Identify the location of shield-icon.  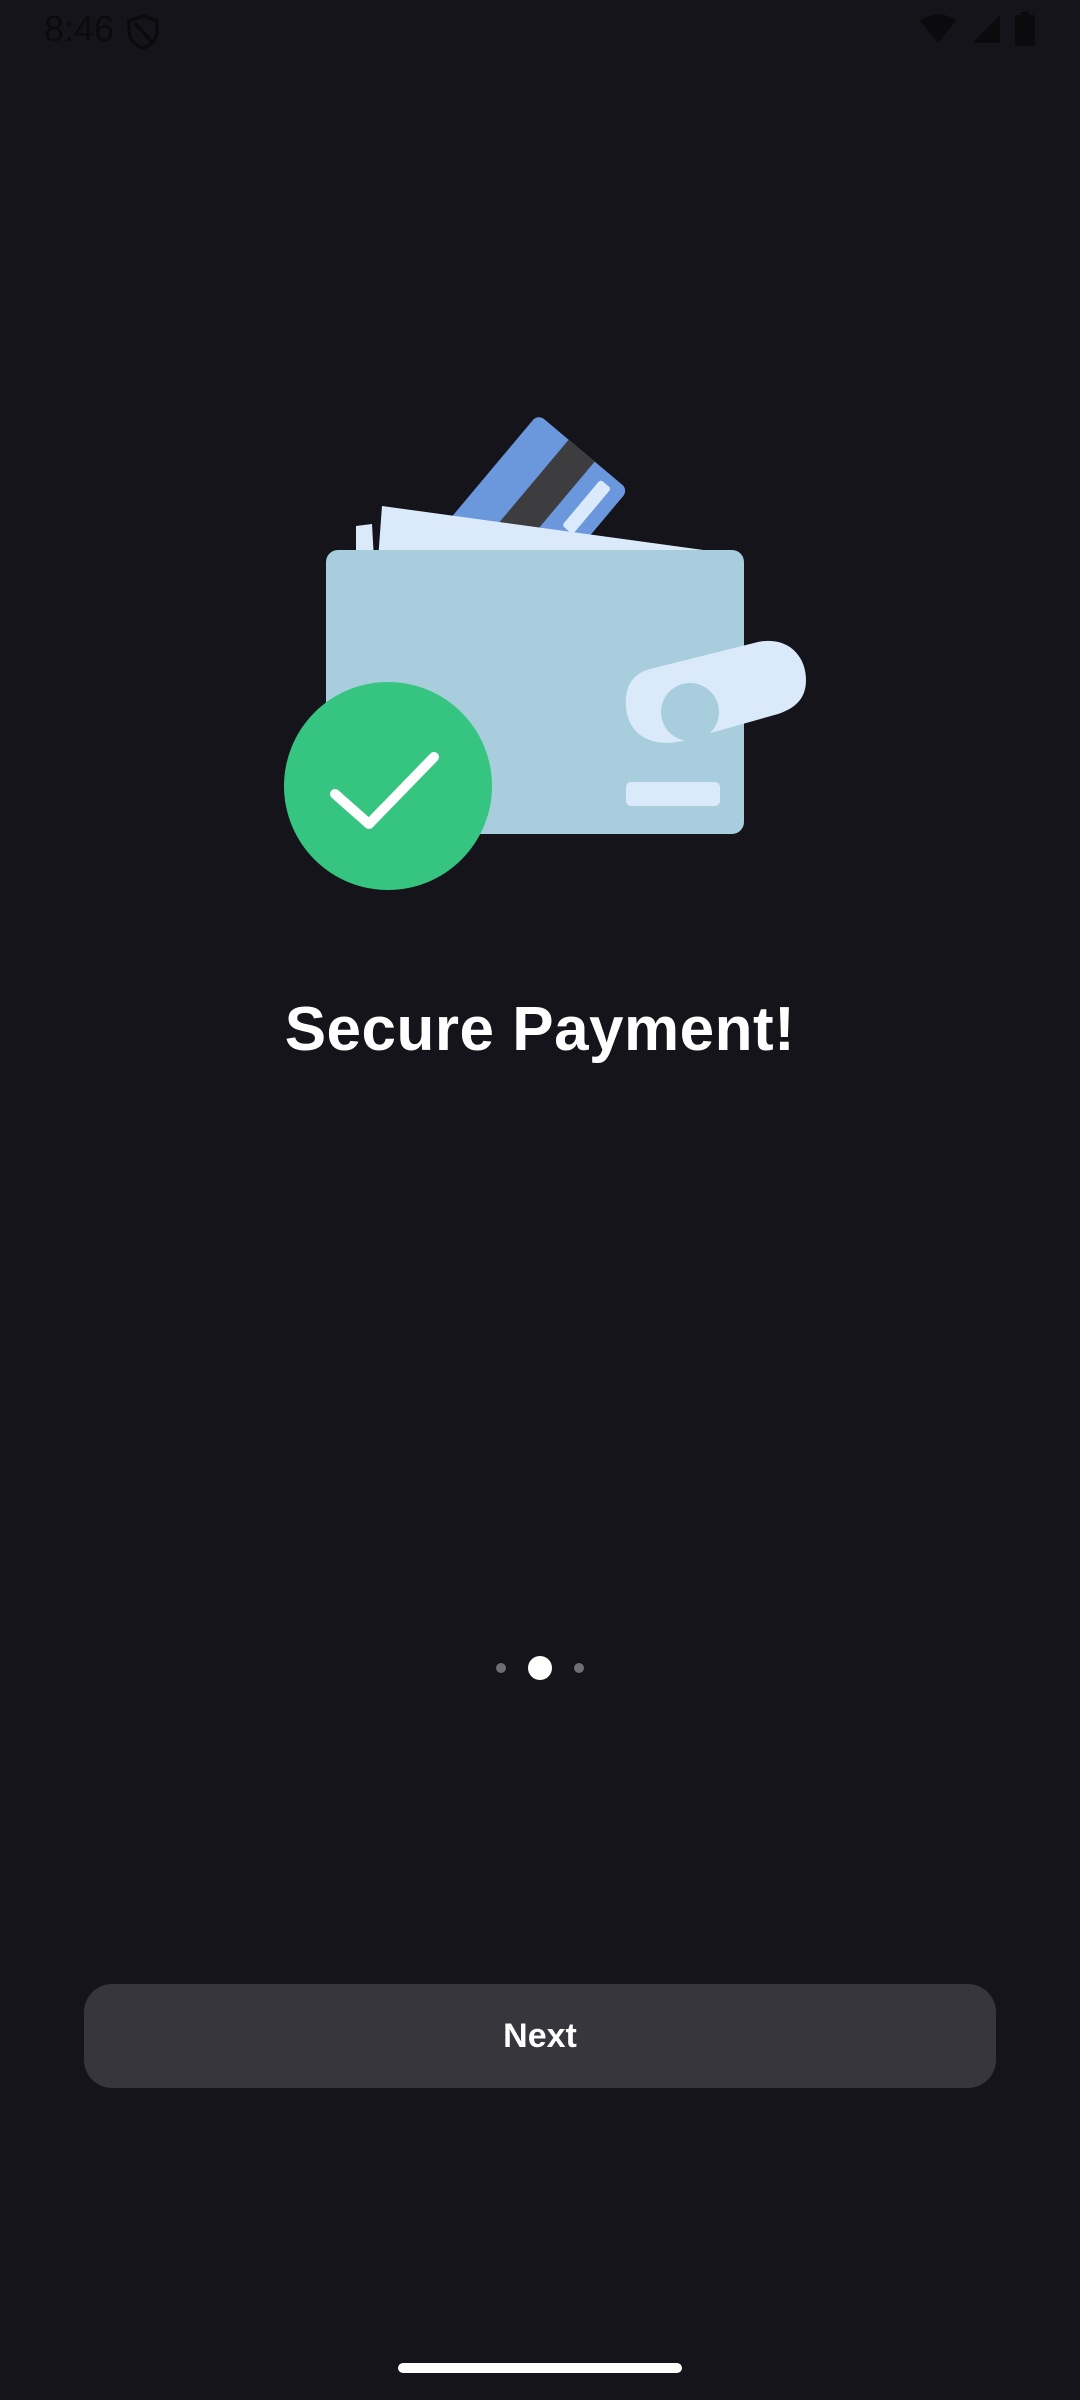
(143, 32).